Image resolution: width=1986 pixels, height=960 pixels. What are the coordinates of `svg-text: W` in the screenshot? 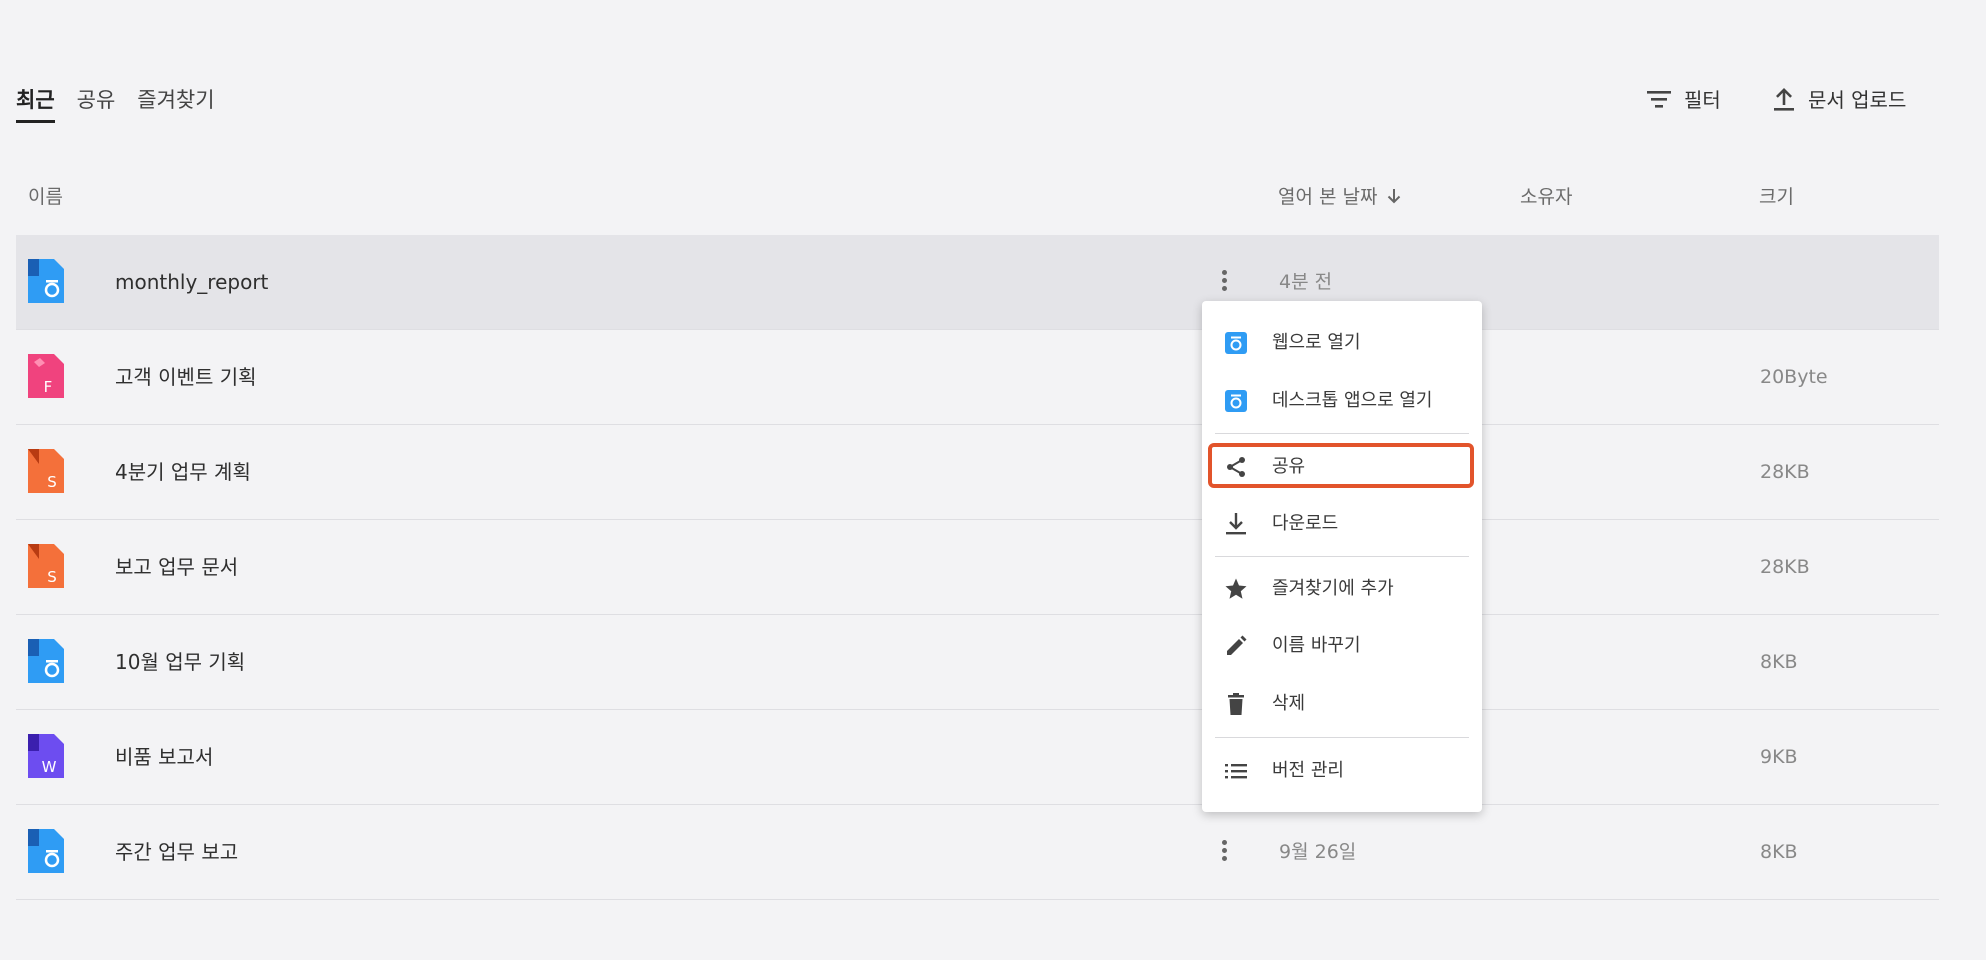 It's located at (49, 767).